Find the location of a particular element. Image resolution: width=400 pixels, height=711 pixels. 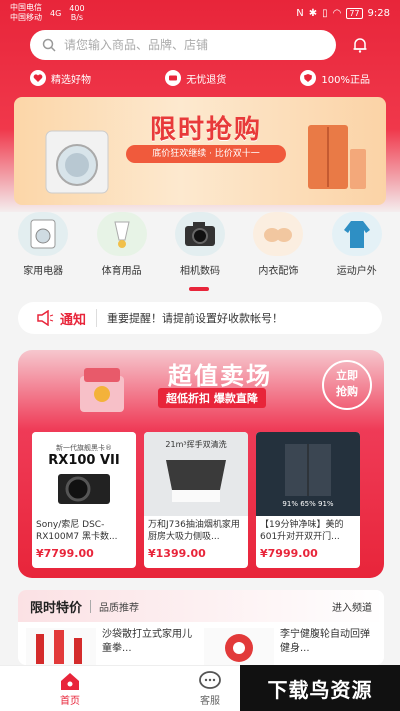

bell-icon is located at coordinates (360, 45).